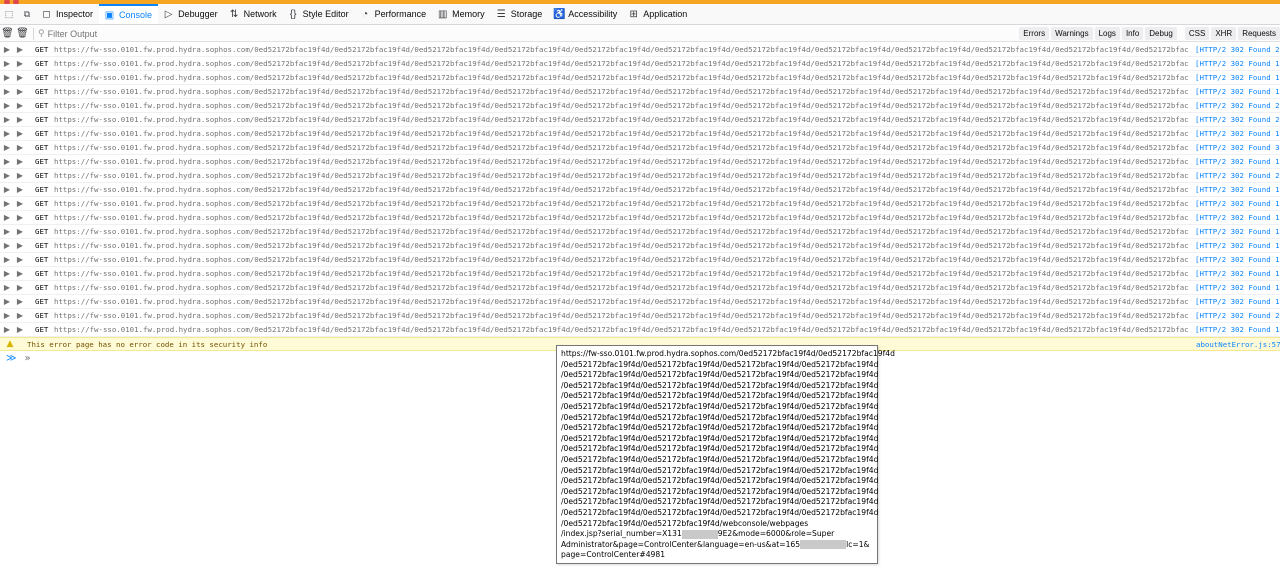 Image resolution: width=1280 pixels, height=578 pixels. I want to click on tab-memory: ▥ Memory, so click(461, 14).